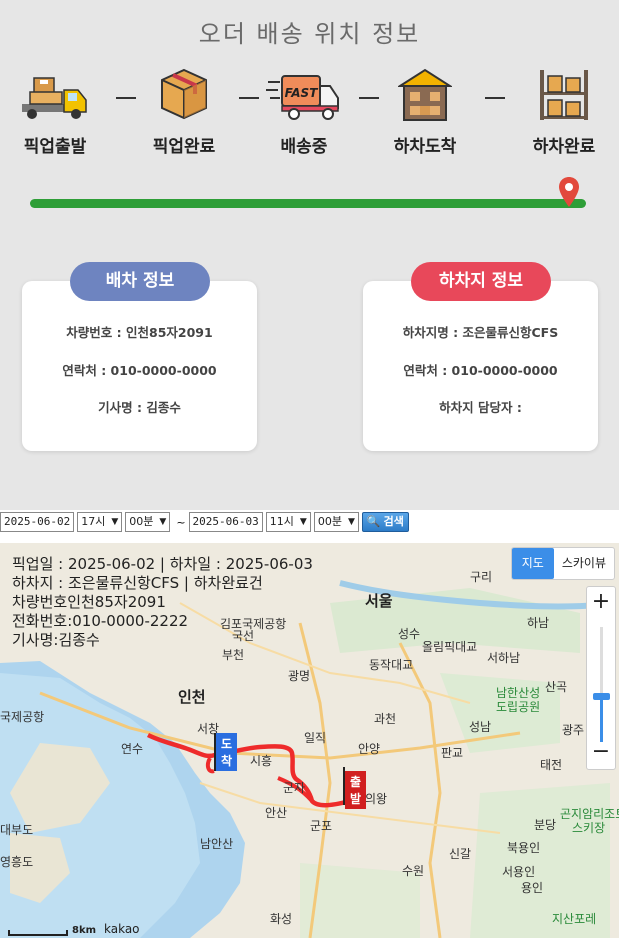  What do you see at coordinates (385, 719) in the screenshot?
I see `map-place-label: 과천` at bounding box center [385, 719].